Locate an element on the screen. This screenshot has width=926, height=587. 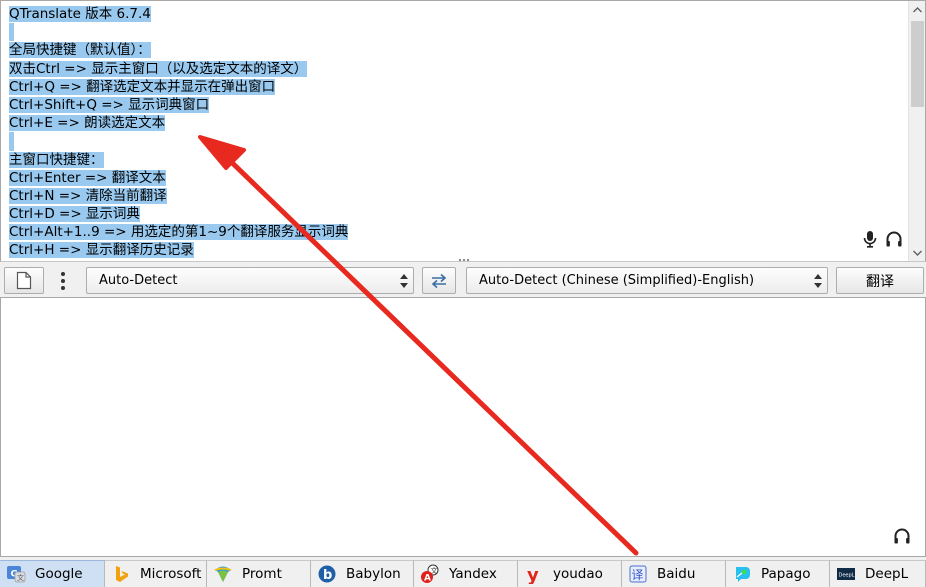
source-text-line: Ctrl+Shift+Q => 显示词典窗口 is located at coordinates (458, 105).